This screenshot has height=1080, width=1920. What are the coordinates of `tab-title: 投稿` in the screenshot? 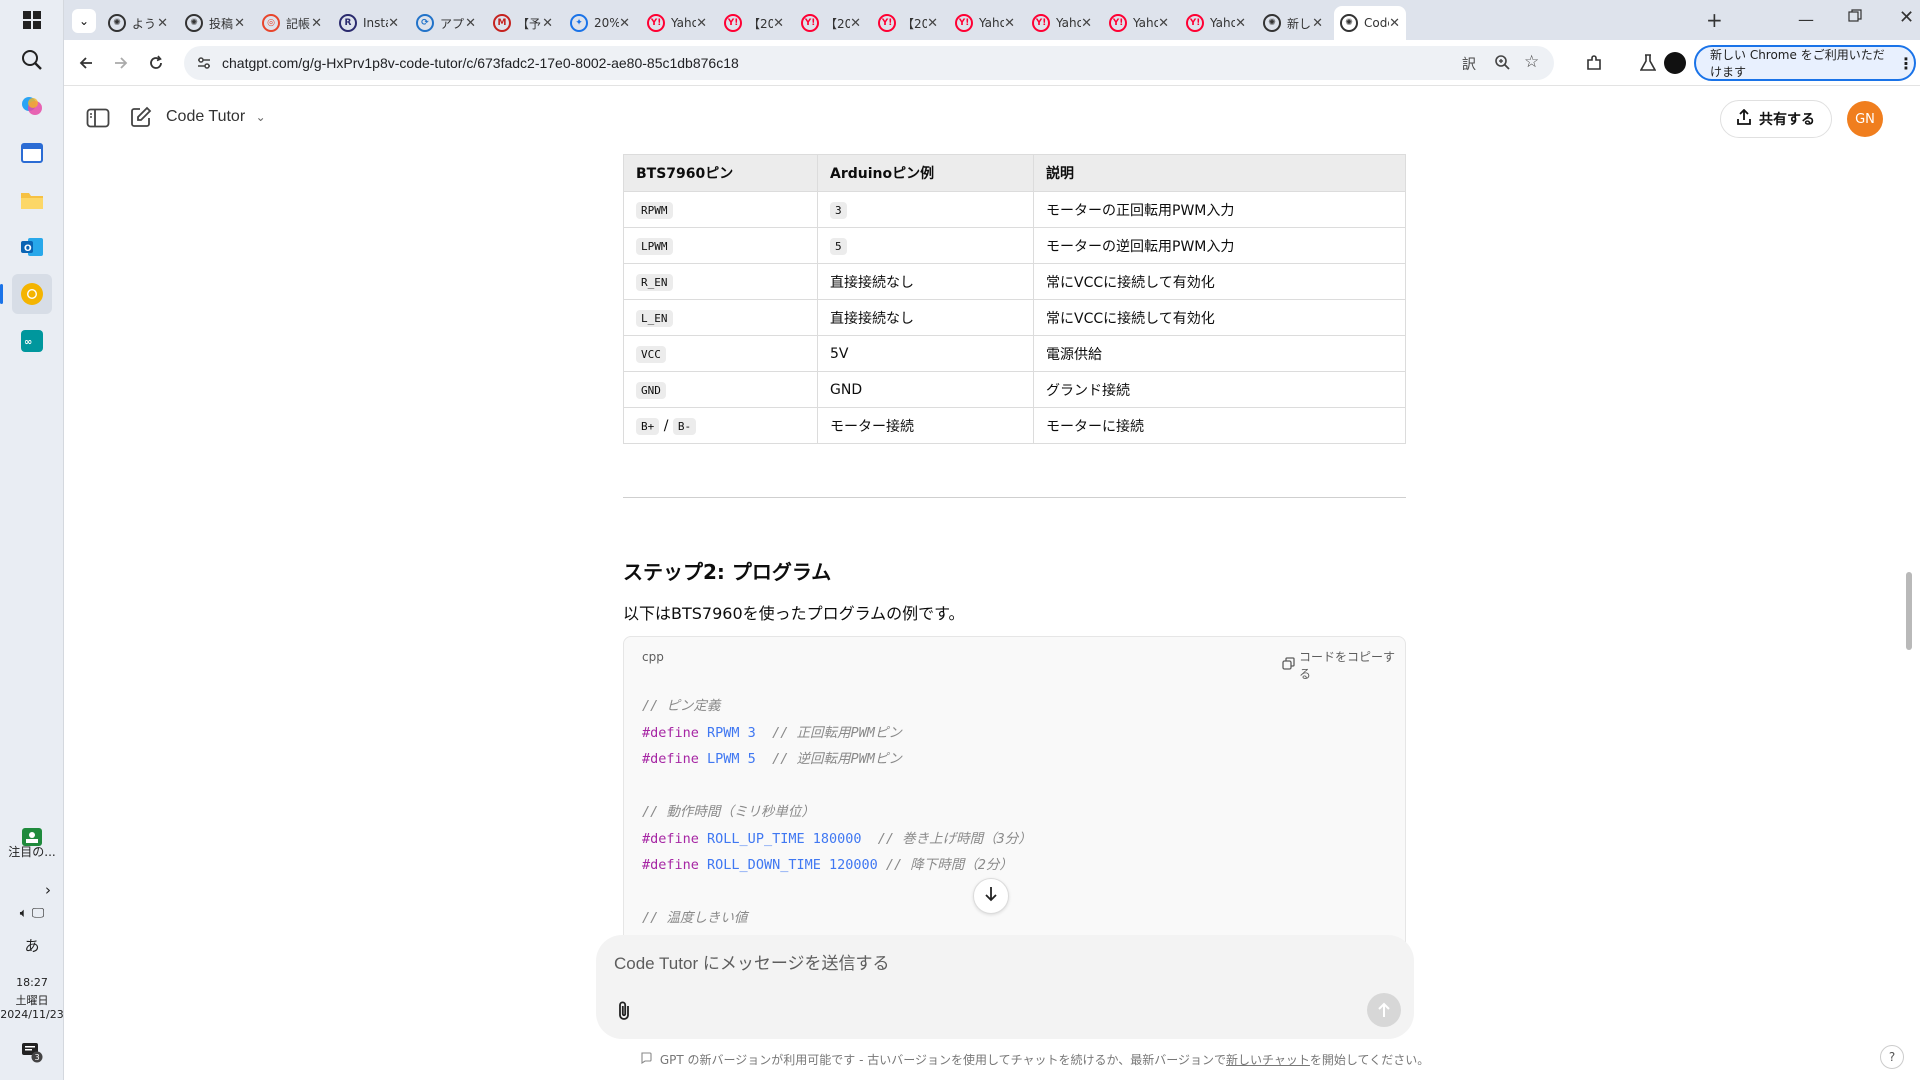 It's located at (221, 23).